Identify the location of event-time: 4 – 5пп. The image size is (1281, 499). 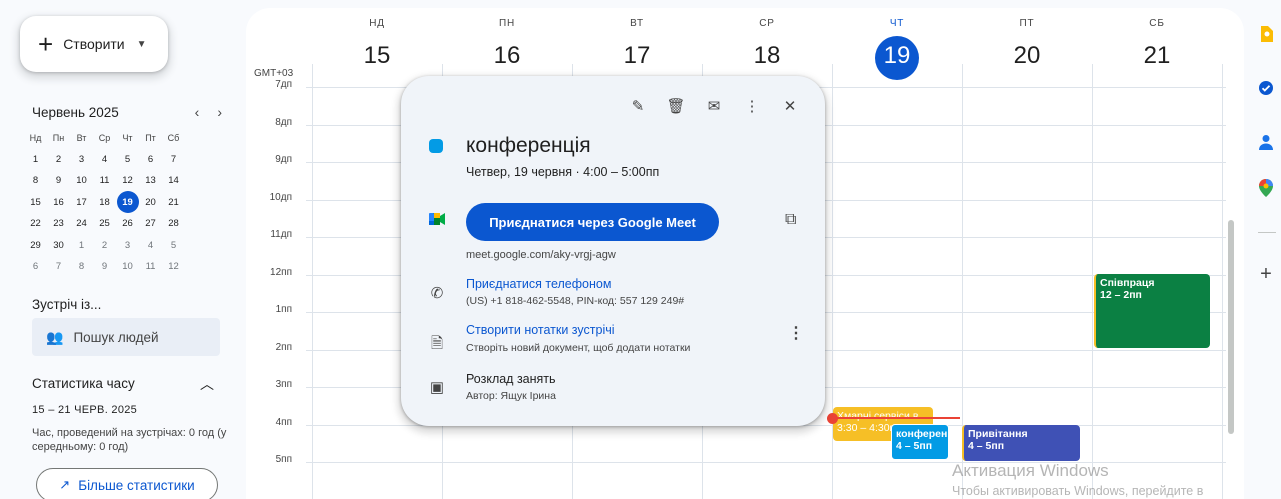
(914, 446).